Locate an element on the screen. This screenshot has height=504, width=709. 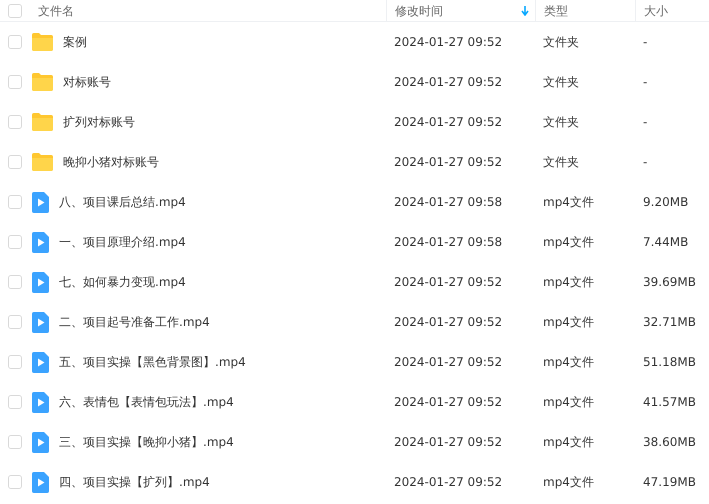
file-name: 案例 is located at coordinates (75, 42).